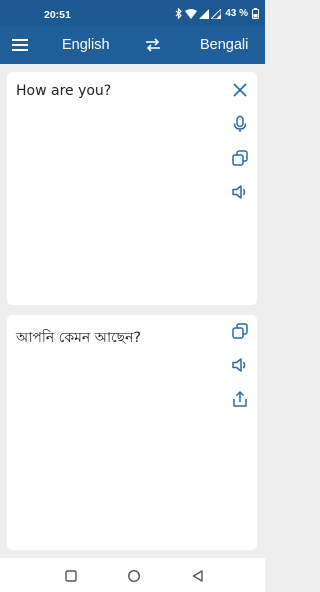  What do you see at coordinates (78, 338) in the screenshot?
I see `output-text: আপনি কেমন আছেন?` at bounding box center [78, 338].